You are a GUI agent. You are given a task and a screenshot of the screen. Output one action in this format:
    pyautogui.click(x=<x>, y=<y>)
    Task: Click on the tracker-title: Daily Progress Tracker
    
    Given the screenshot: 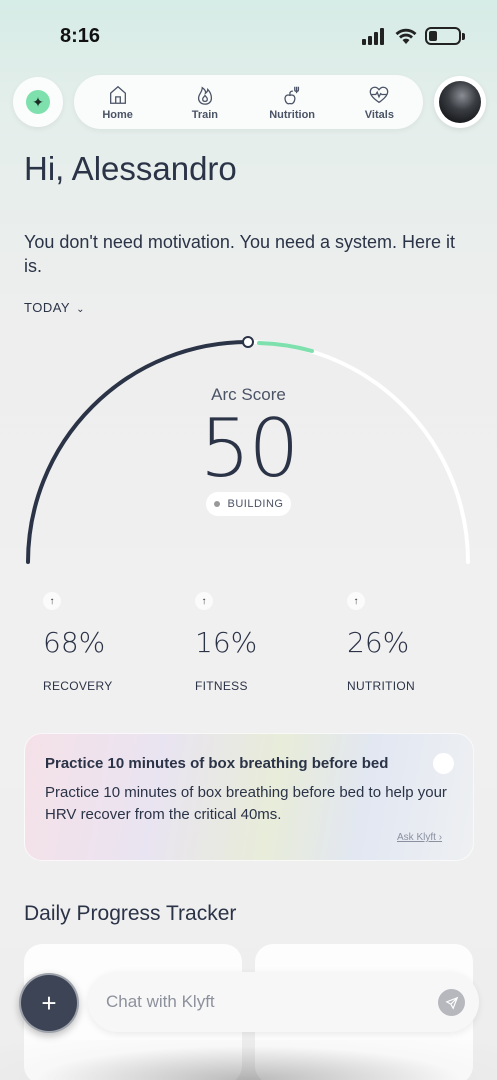 What is the action you would take?
    pyautogui.click(x=130, y=913)
    